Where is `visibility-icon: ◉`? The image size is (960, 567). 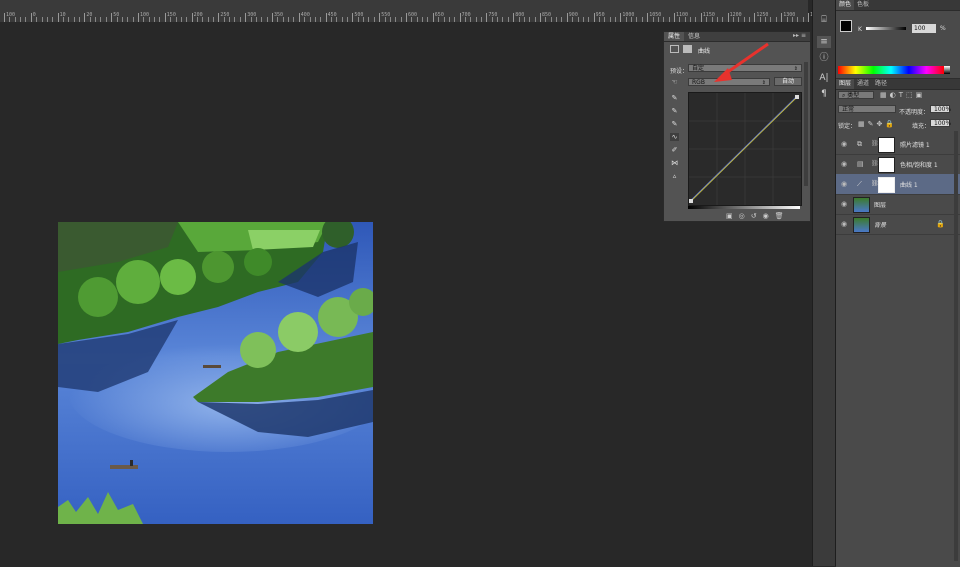 visibility-icon: ◉ is located at coordinates (769, 216).